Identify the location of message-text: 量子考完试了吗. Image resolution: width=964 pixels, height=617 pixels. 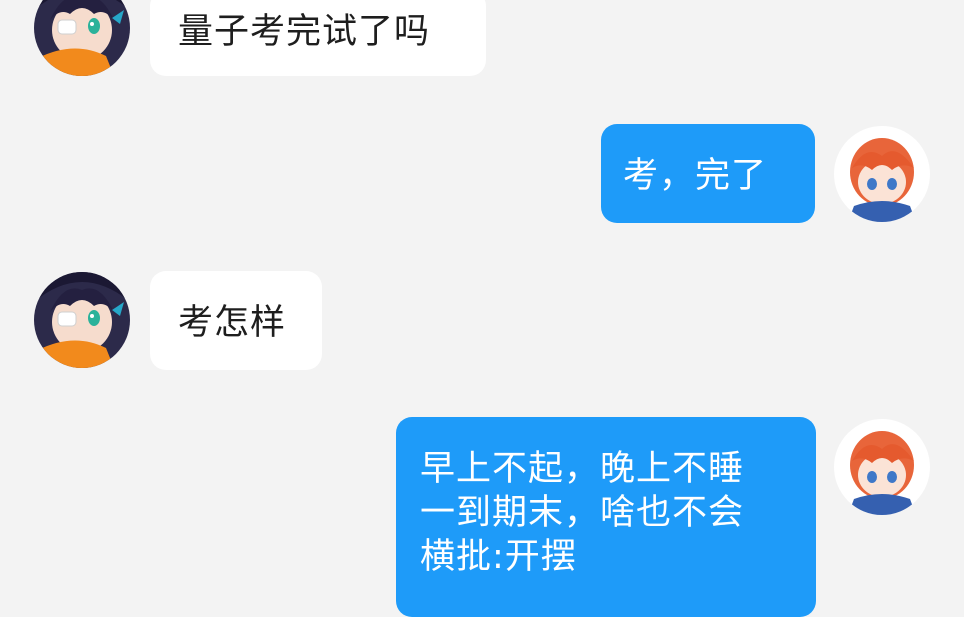
(304, 32).